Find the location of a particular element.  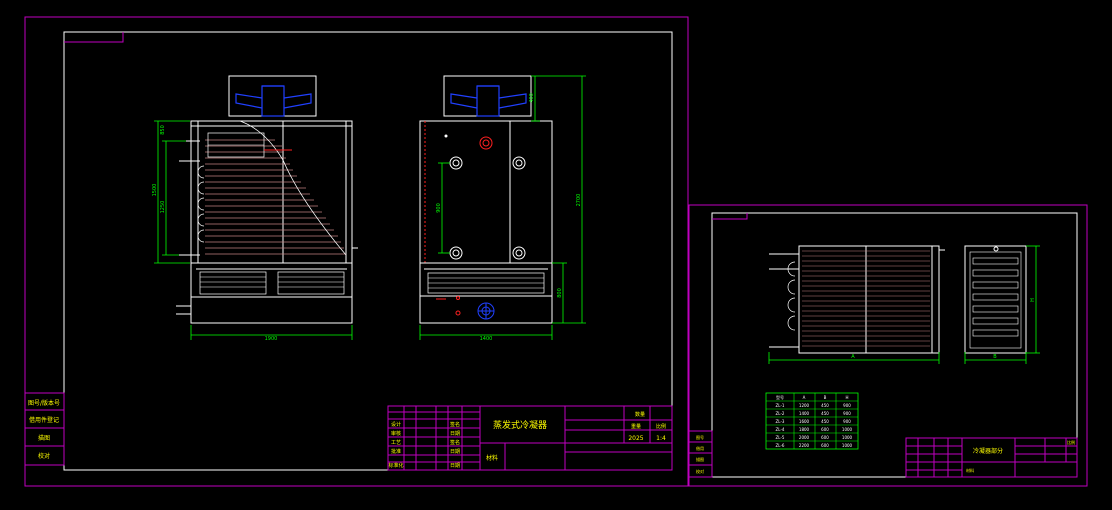

dimension-text: H is located at coordinates (1033, 300).